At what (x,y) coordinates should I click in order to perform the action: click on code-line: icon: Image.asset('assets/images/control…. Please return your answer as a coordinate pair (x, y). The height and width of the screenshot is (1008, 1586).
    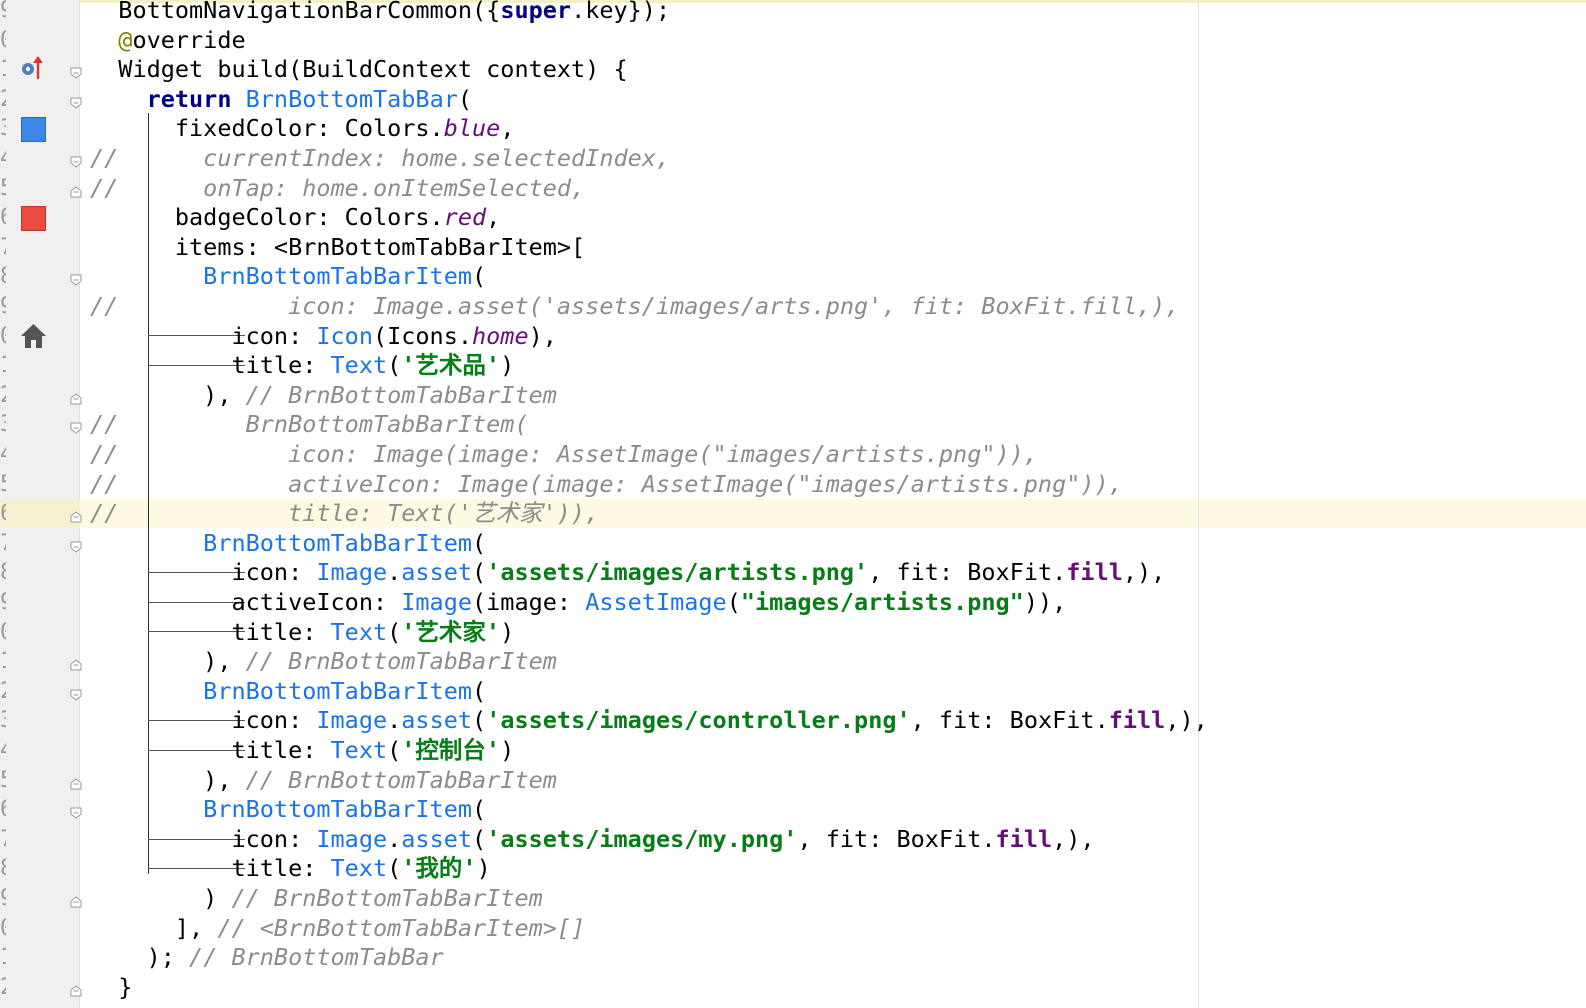
    Looking at the image, I should click on (649, 720).